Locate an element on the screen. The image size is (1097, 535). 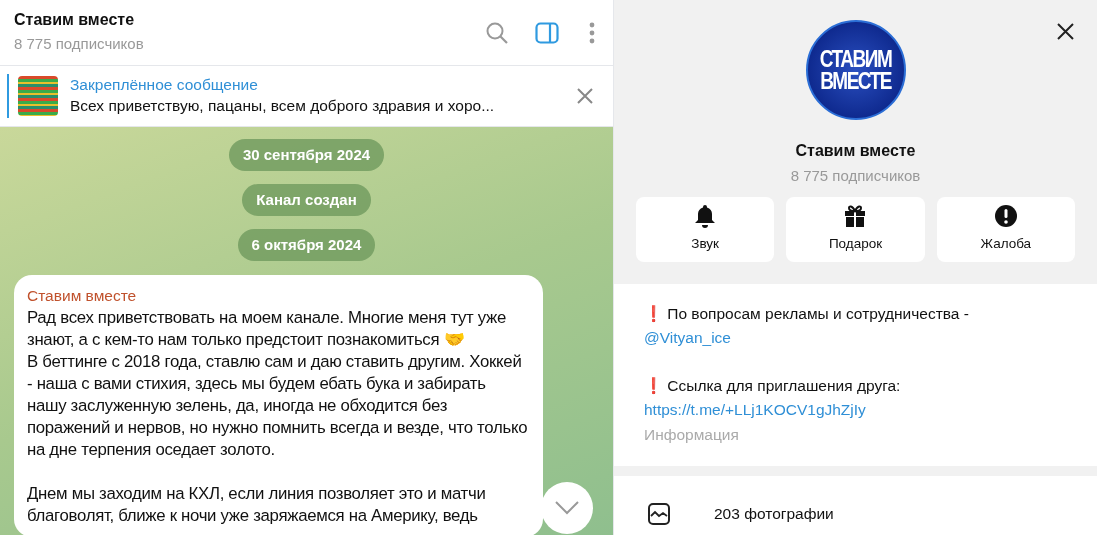
bell-icon is located at coordinates (705, 216).